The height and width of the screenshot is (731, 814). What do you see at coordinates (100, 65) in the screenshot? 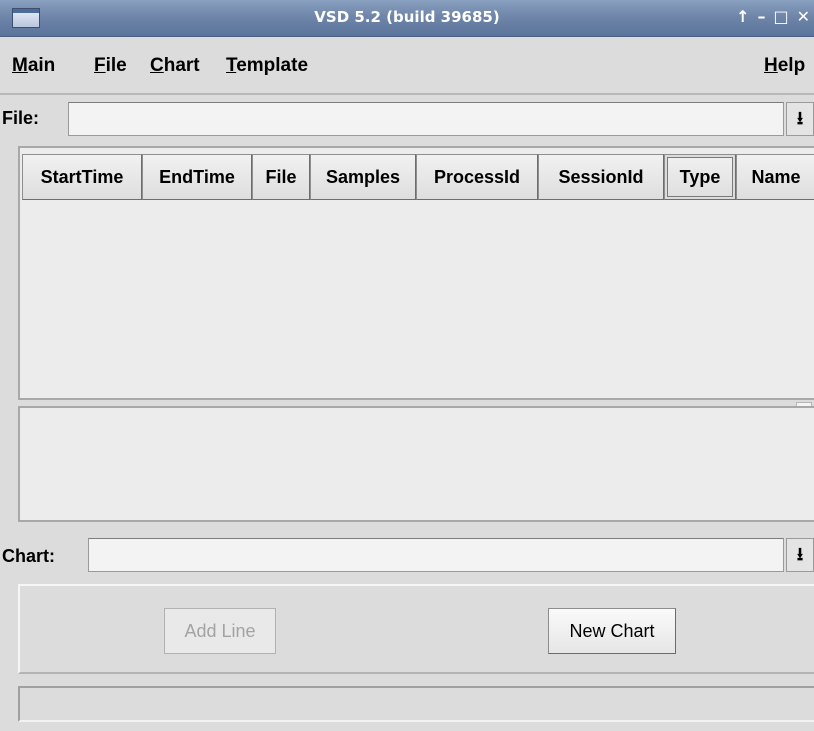
I see `menu-file-mnemonic: F` at bounding box center [100, 65].